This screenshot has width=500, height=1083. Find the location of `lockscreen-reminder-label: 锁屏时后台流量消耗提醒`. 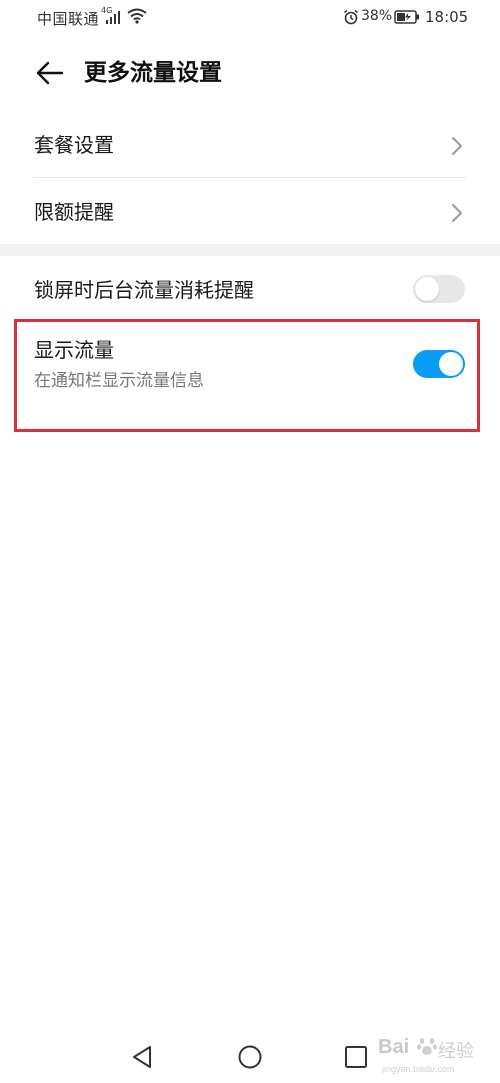

lockscreen-reminder-label: 锁屏时后台流量消耗提醒 is located at coordinates (144, 290).